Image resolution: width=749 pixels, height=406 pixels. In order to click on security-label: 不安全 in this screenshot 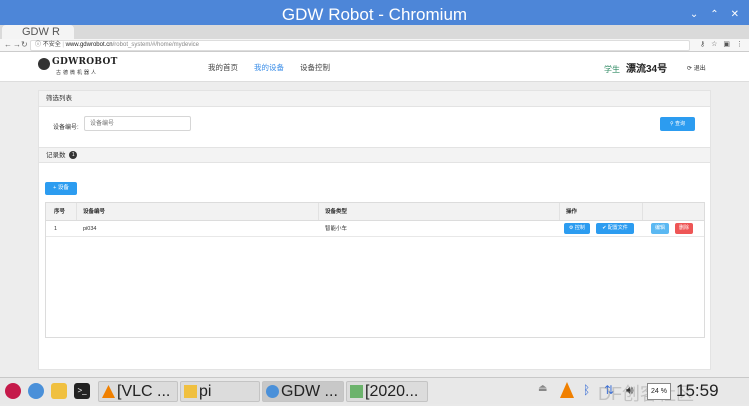, I will do `click(51, 45)`.